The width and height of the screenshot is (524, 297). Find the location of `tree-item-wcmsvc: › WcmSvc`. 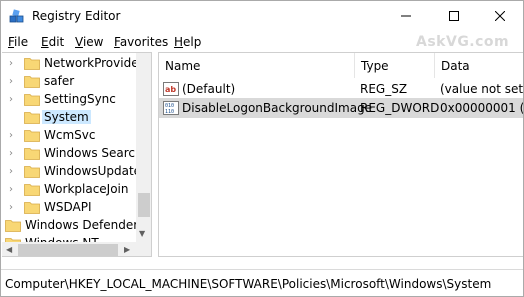

tree-item-wcmsvc: › WcmSvc is located at coordinates (69, 136).